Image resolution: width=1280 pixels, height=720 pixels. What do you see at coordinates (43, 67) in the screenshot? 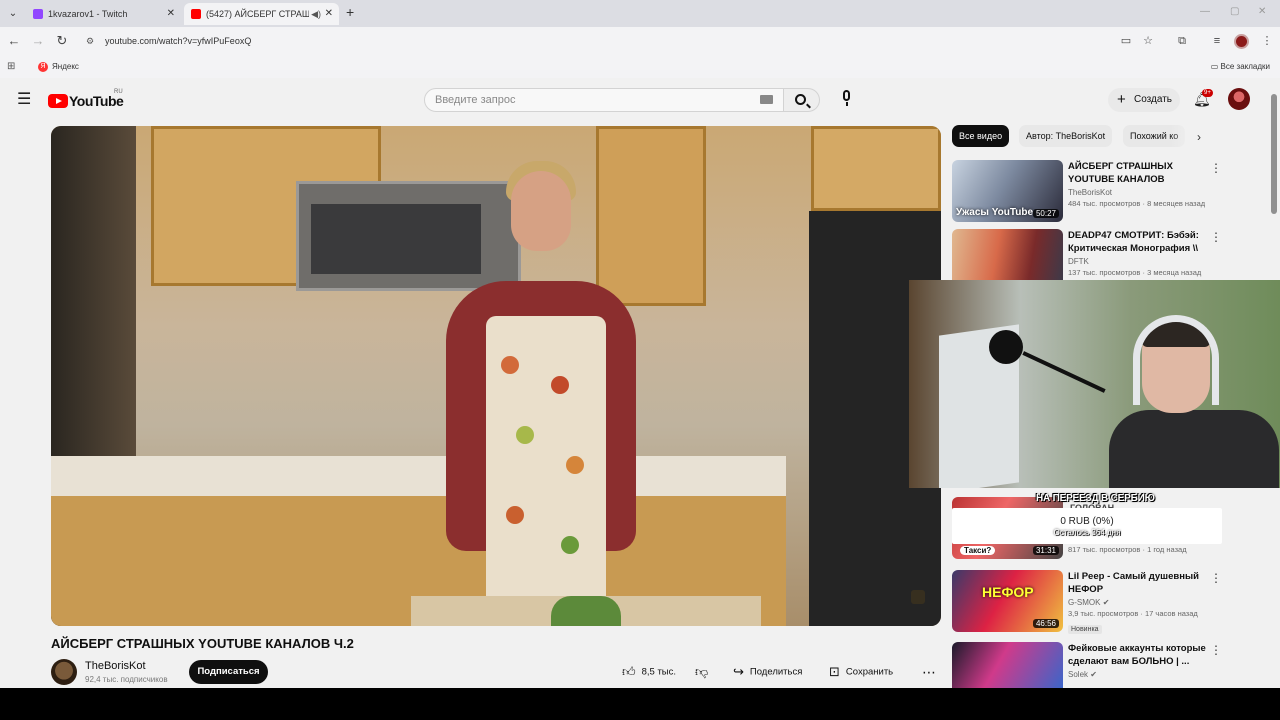
I see `yandex-icon: Я` at bounding box center [43, 67].